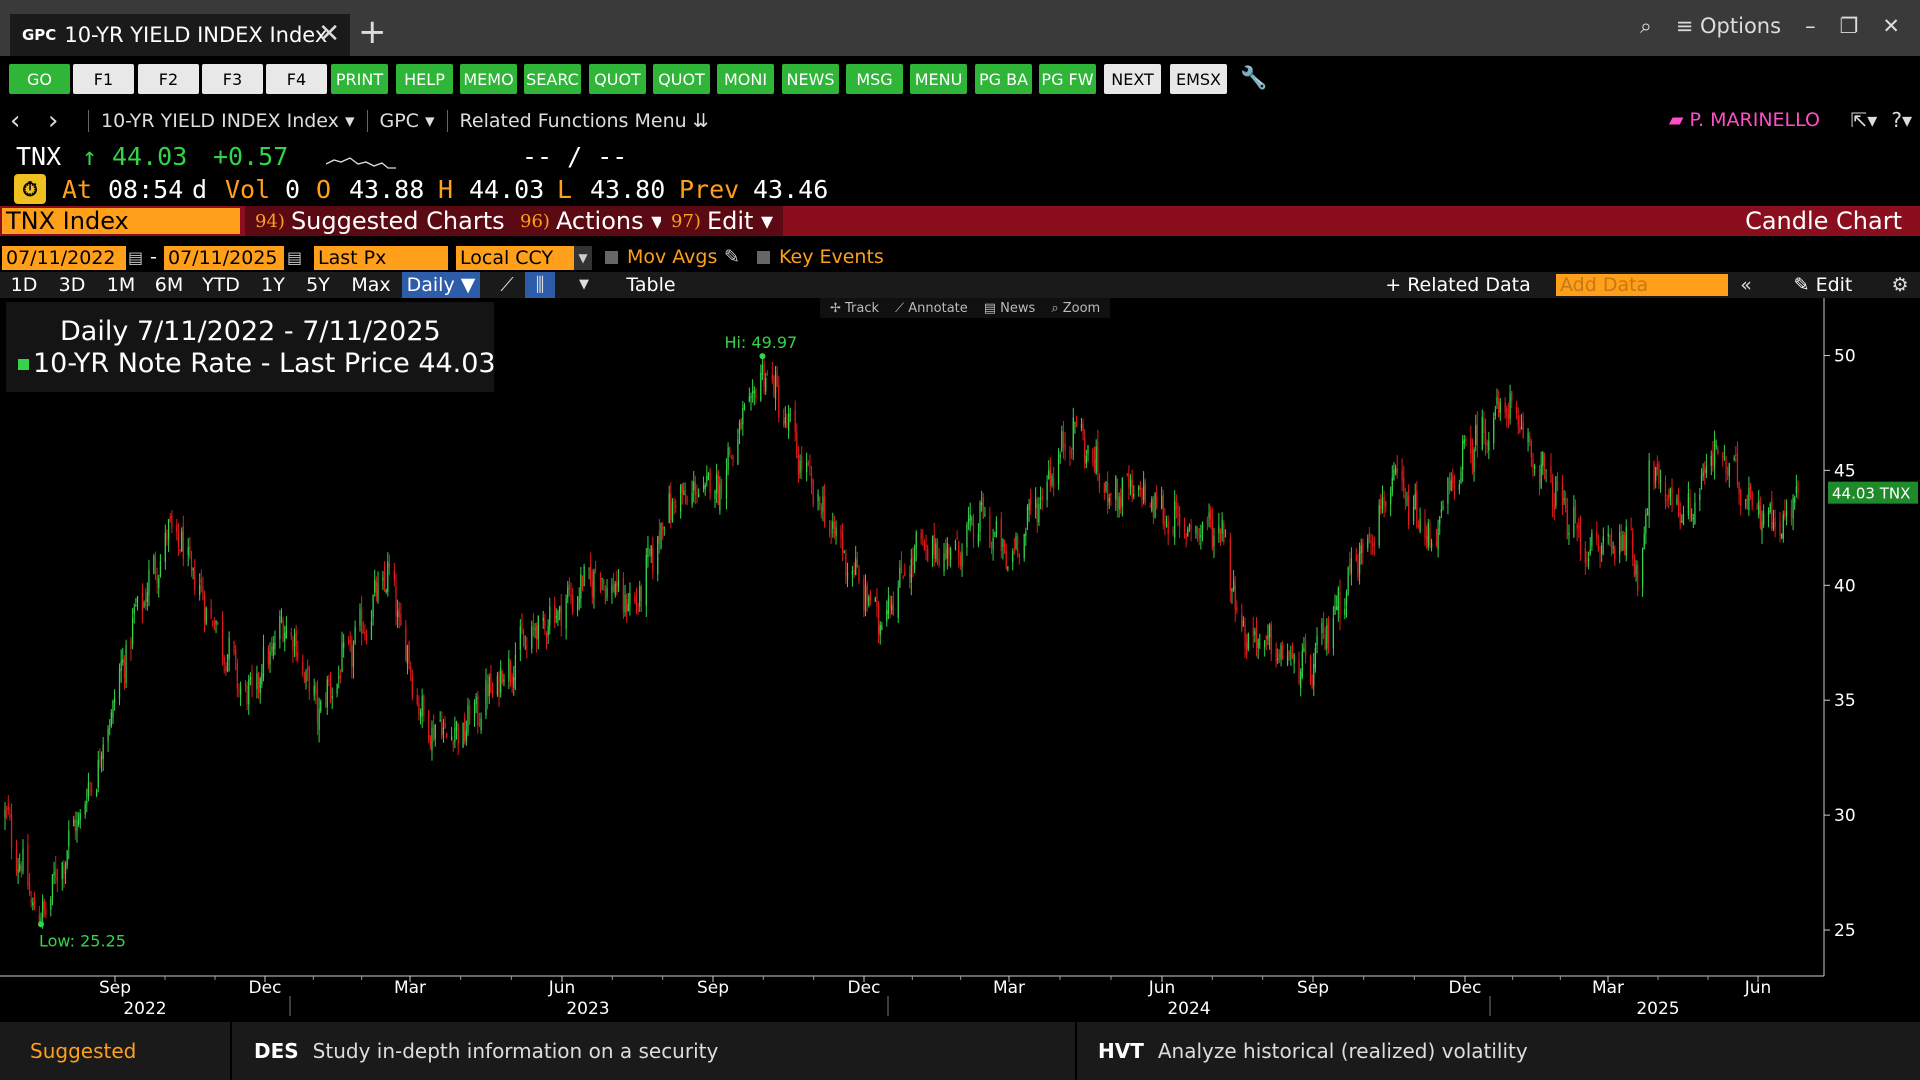 The image size is (1920, 1080). I want to click on period-ytd: YTD, so click(221, 285).